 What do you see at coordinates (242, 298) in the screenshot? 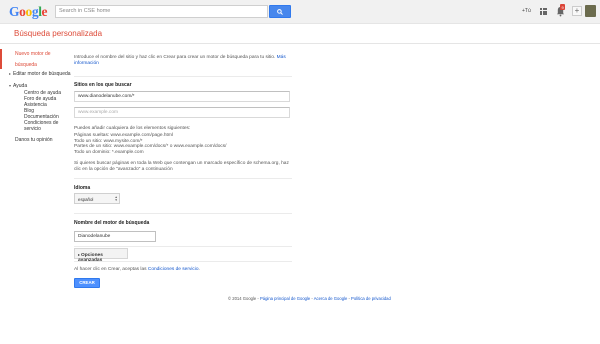
I see `copyright: © 2014 Google` at bounding box center [242, 298].